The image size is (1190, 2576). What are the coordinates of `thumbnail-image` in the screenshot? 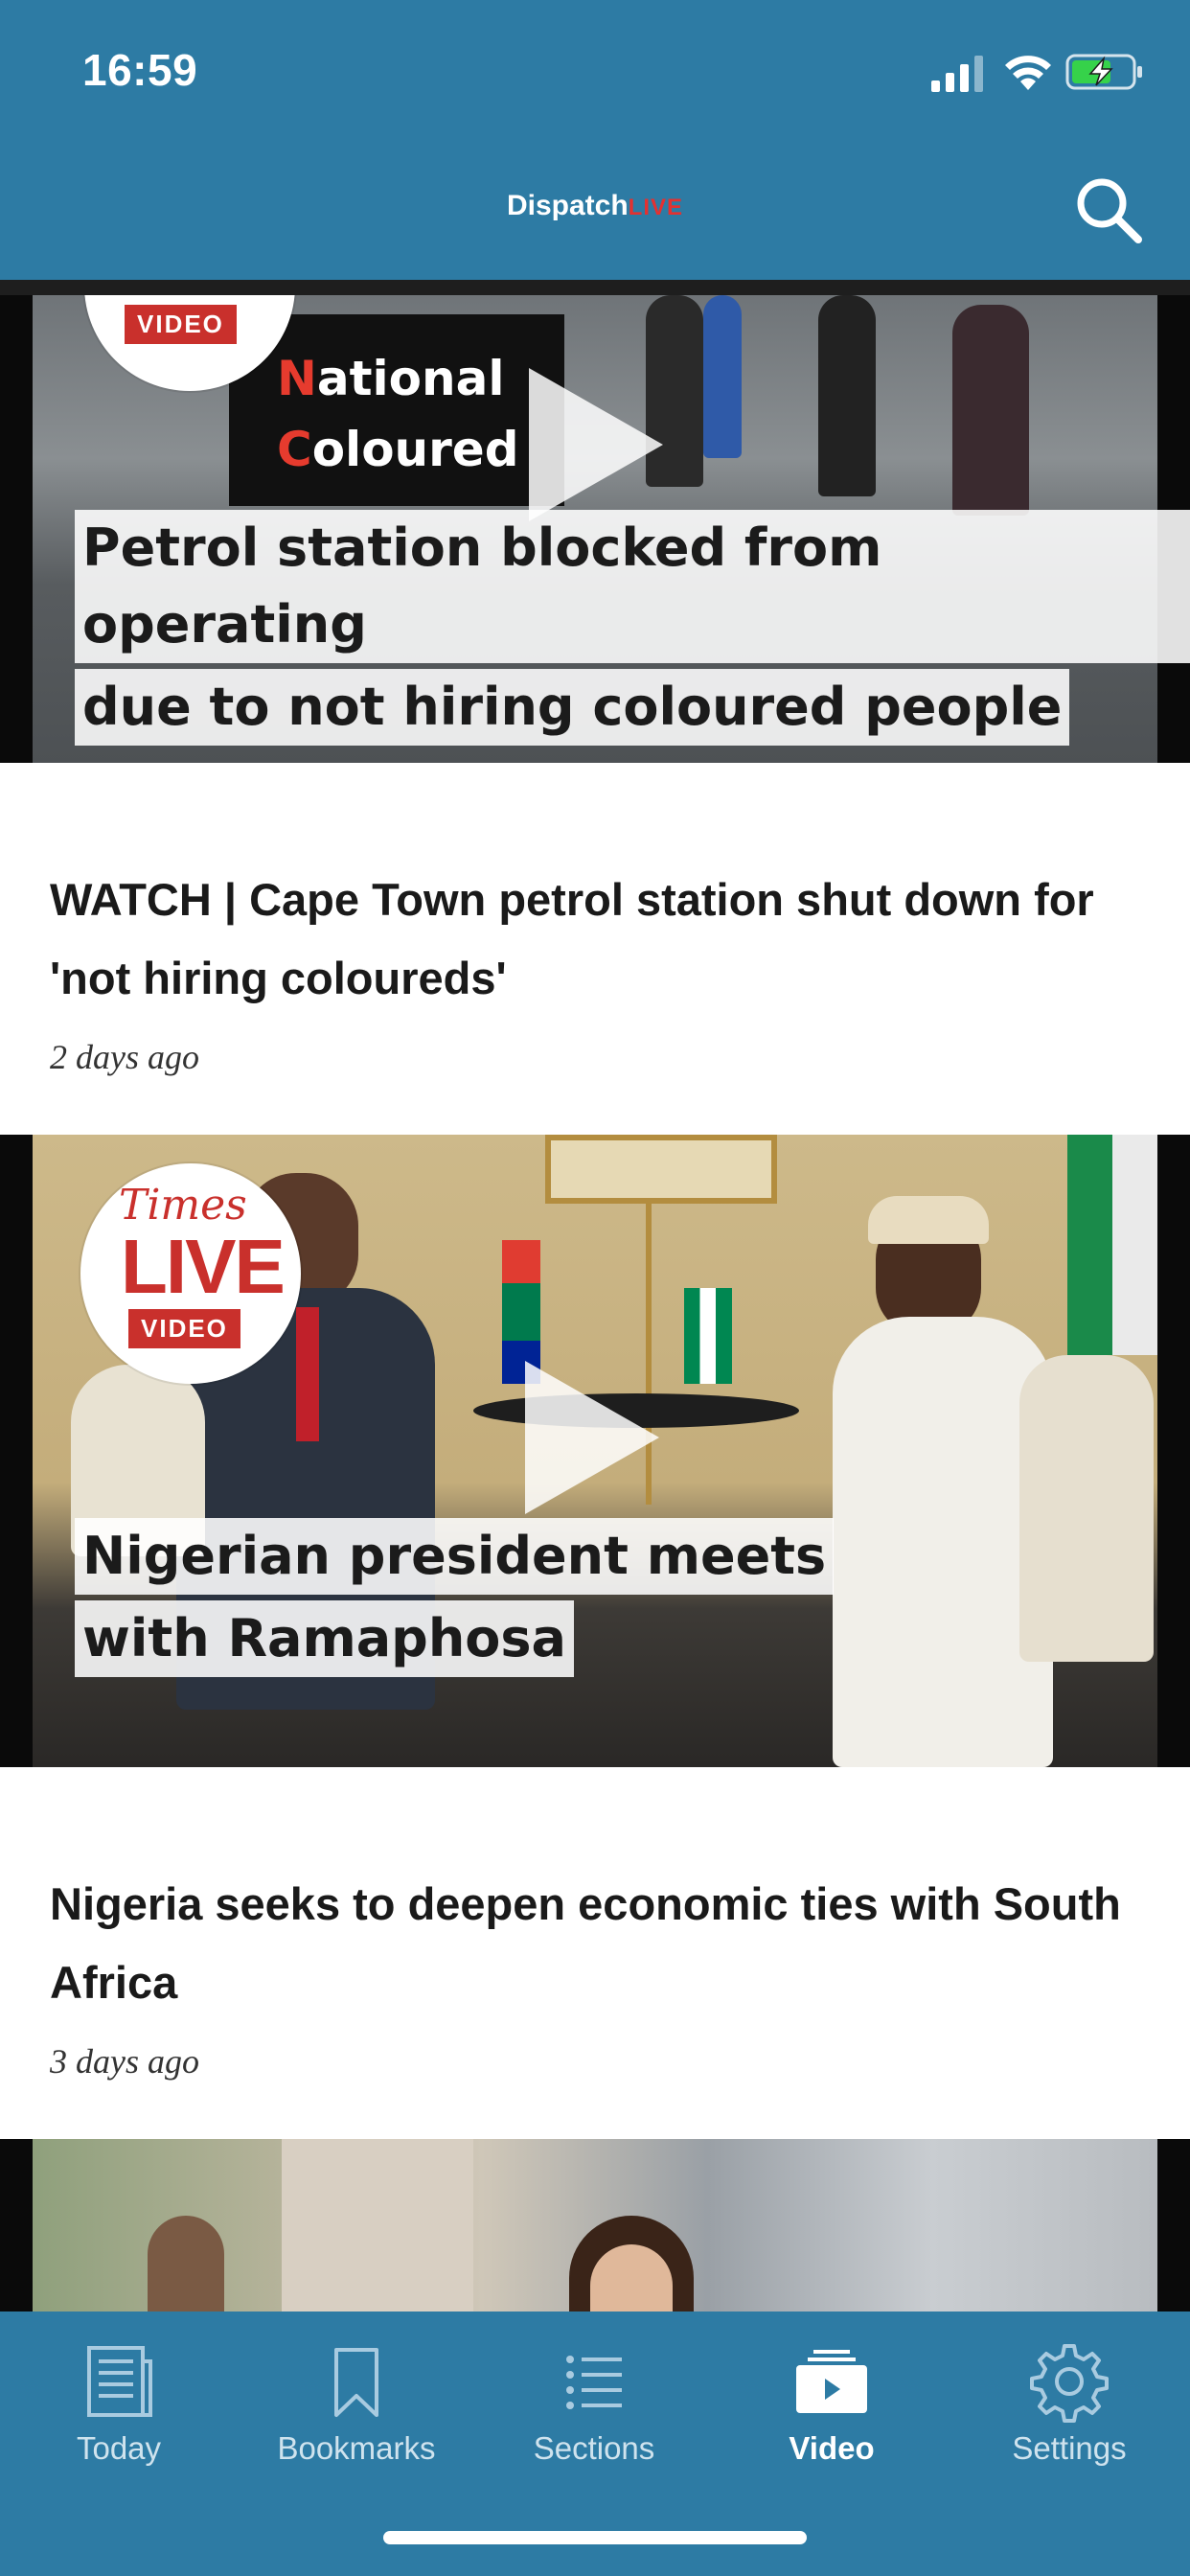 It's located at (595, 2225).